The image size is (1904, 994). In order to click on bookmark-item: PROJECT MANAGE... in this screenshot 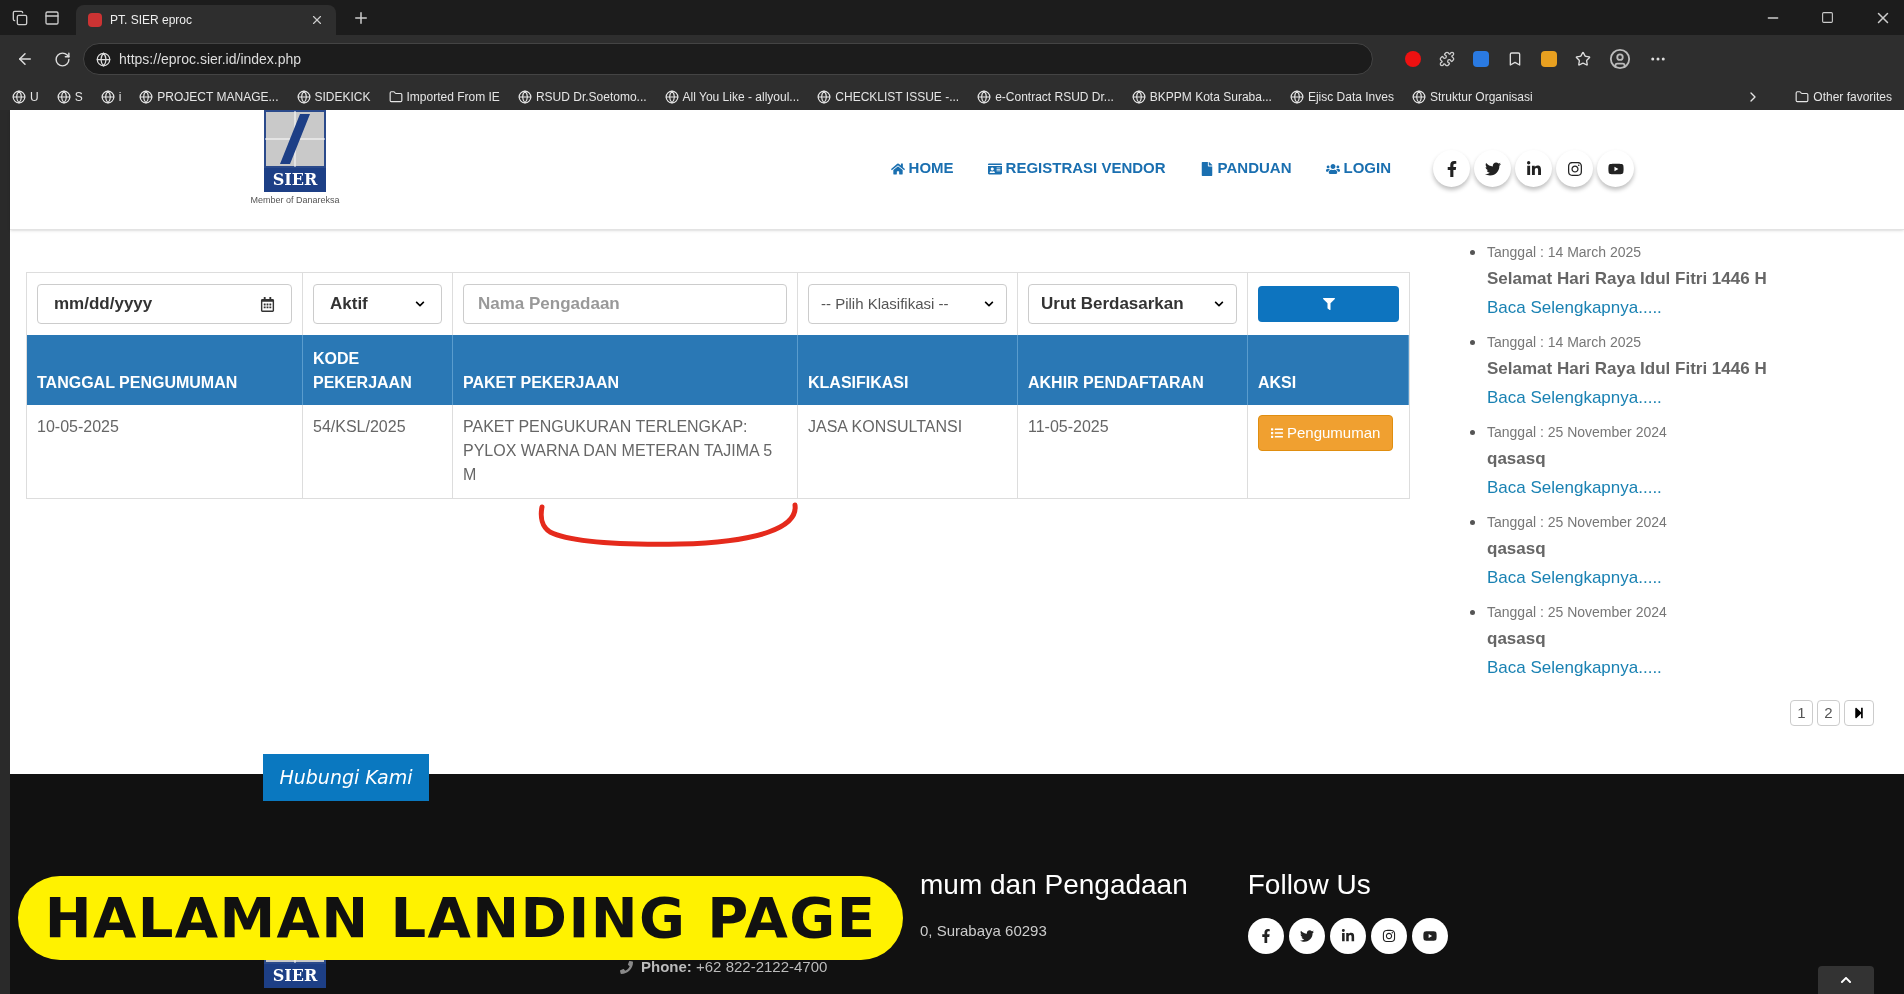, I will do `click(209, 96)`.